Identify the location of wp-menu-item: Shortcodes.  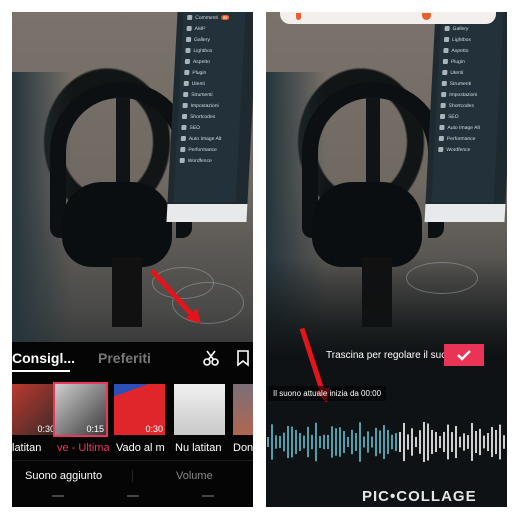
(467, 105).